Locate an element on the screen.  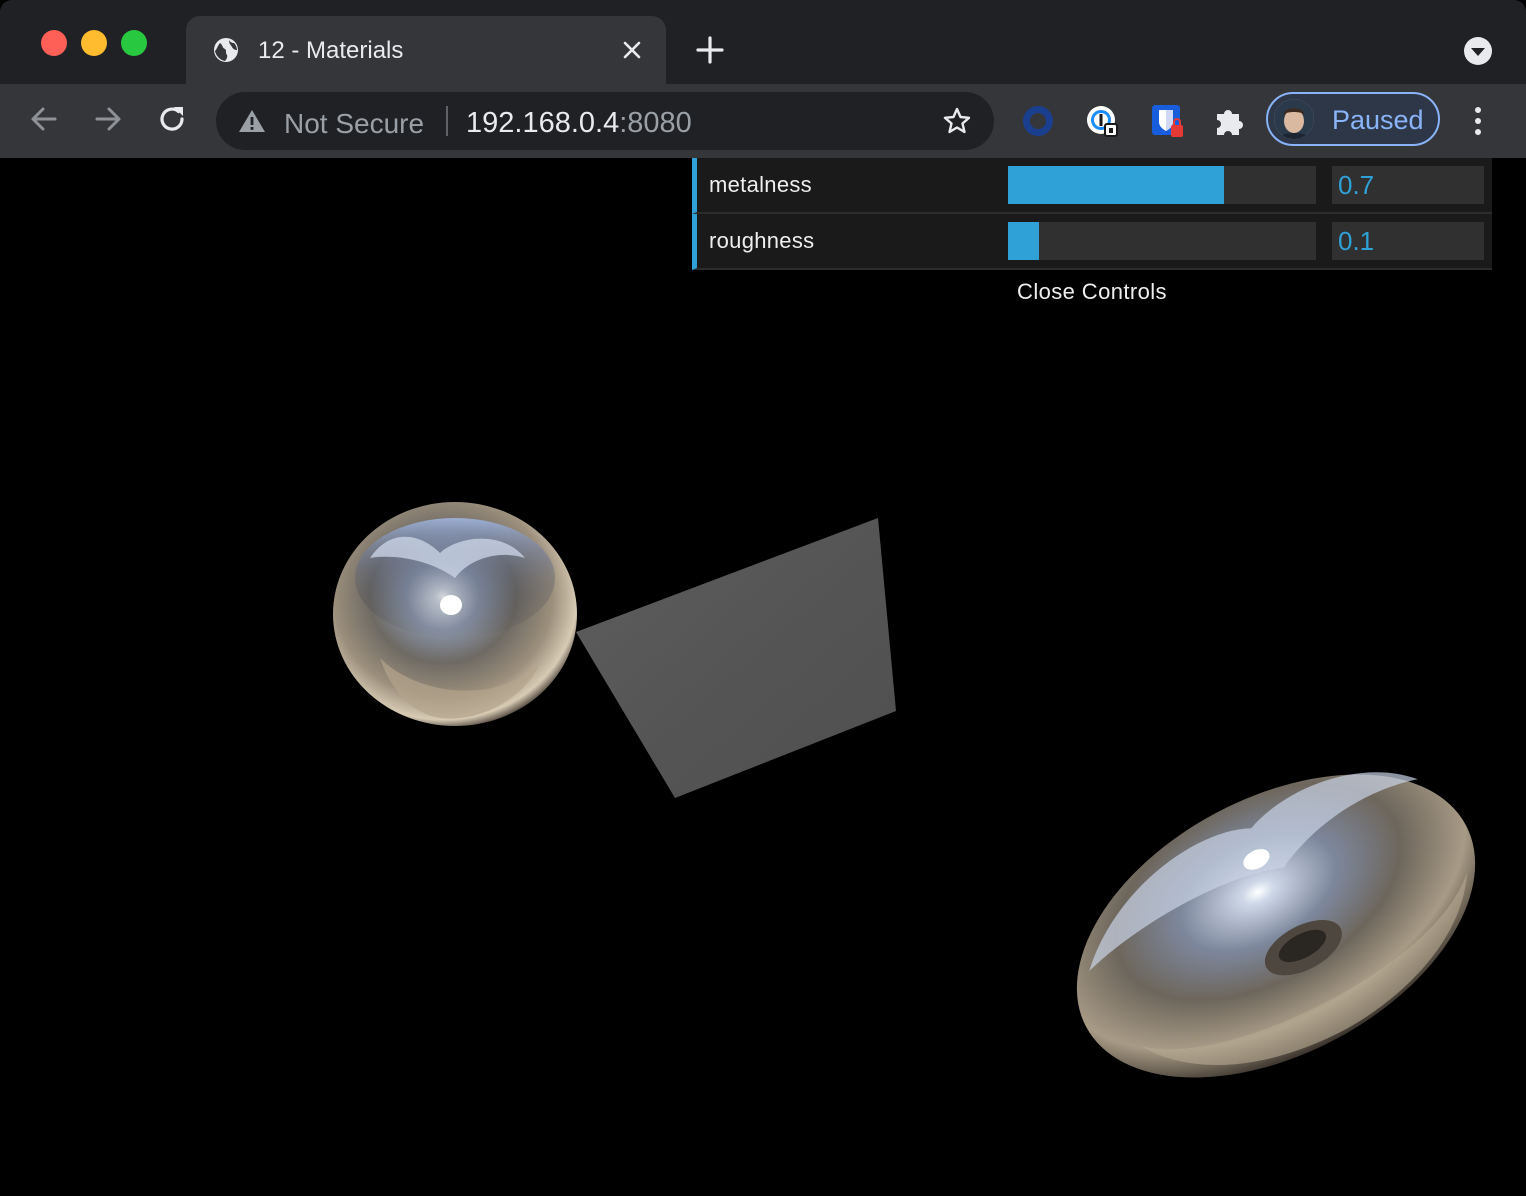
forward-arrow-icon is located at coordinates (108, 119).